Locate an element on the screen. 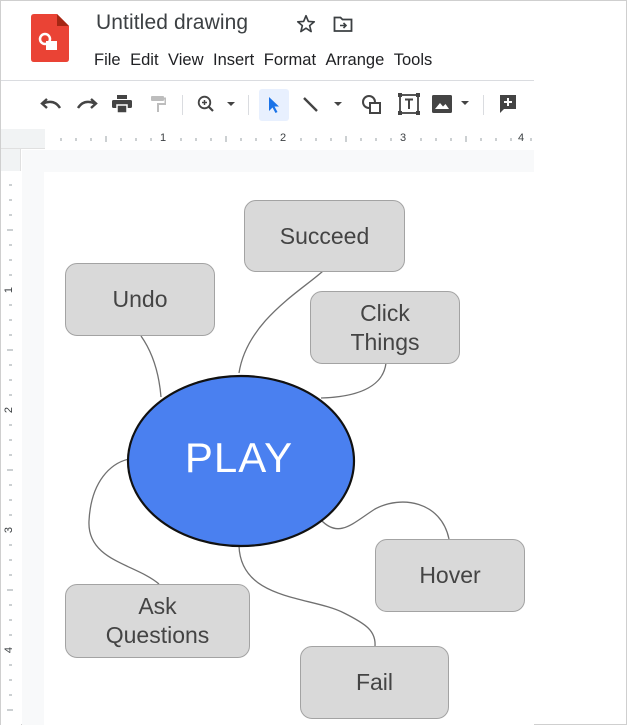 The height and width of the screenshot is (725, 627). node-succeed: Succeed is located at coordinates (324, 236).